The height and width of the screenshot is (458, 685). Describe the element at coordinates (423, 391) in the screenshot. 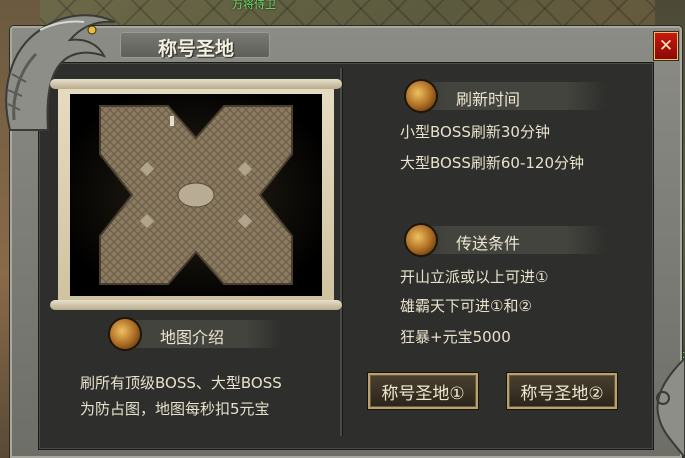

I see `teleport-land-1-button: 称号圣地①` at that location.